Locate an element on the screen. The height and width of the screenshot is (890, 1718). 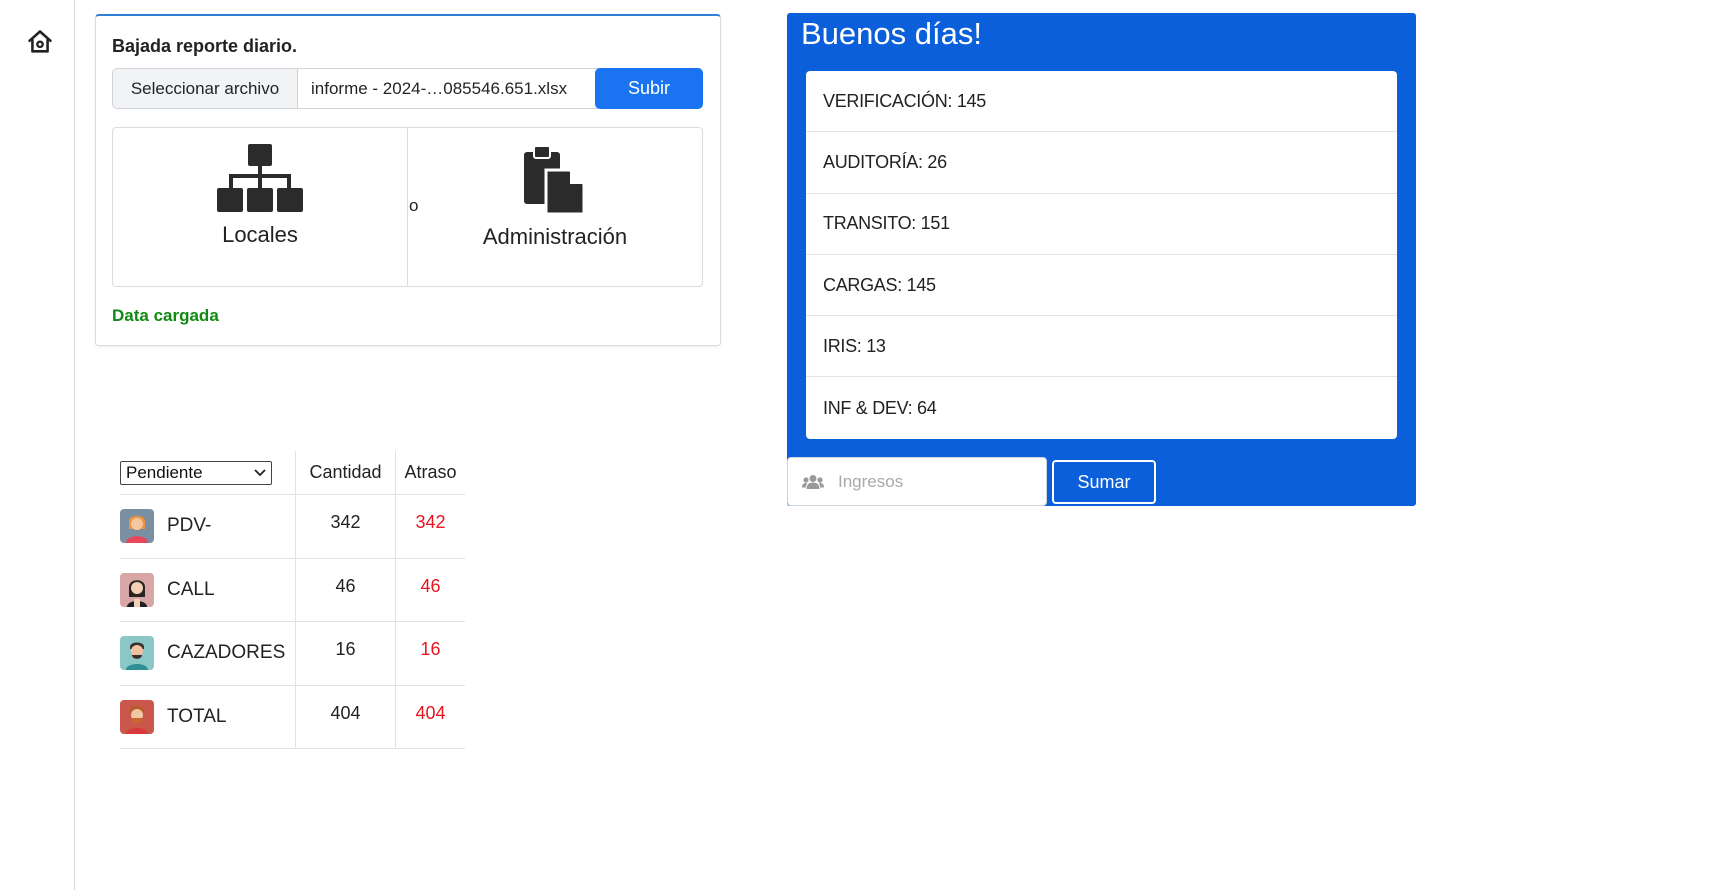
stat-item: VERIFICACIÓN: 145 is located at coordinates (1101, 102).